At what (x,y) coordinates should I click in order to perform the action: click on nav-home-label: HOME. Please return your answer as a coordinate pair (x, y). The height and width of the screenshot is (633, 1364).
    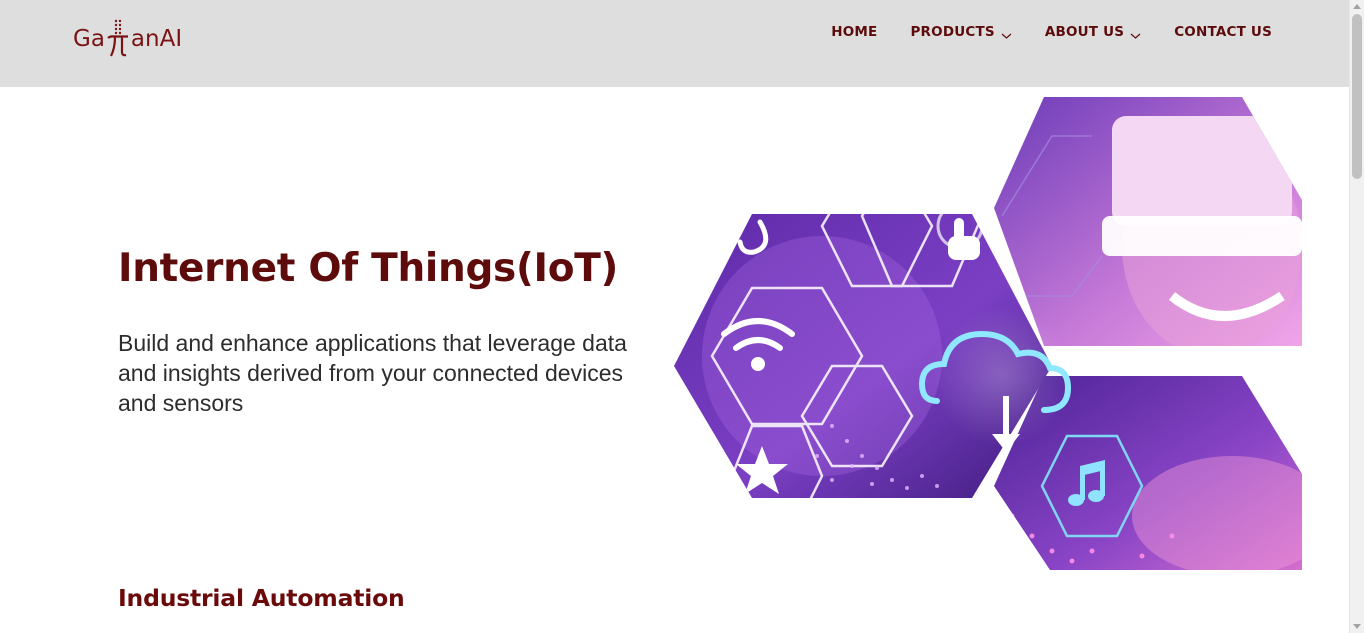
    Looking at the image, I should click on (854, 32).